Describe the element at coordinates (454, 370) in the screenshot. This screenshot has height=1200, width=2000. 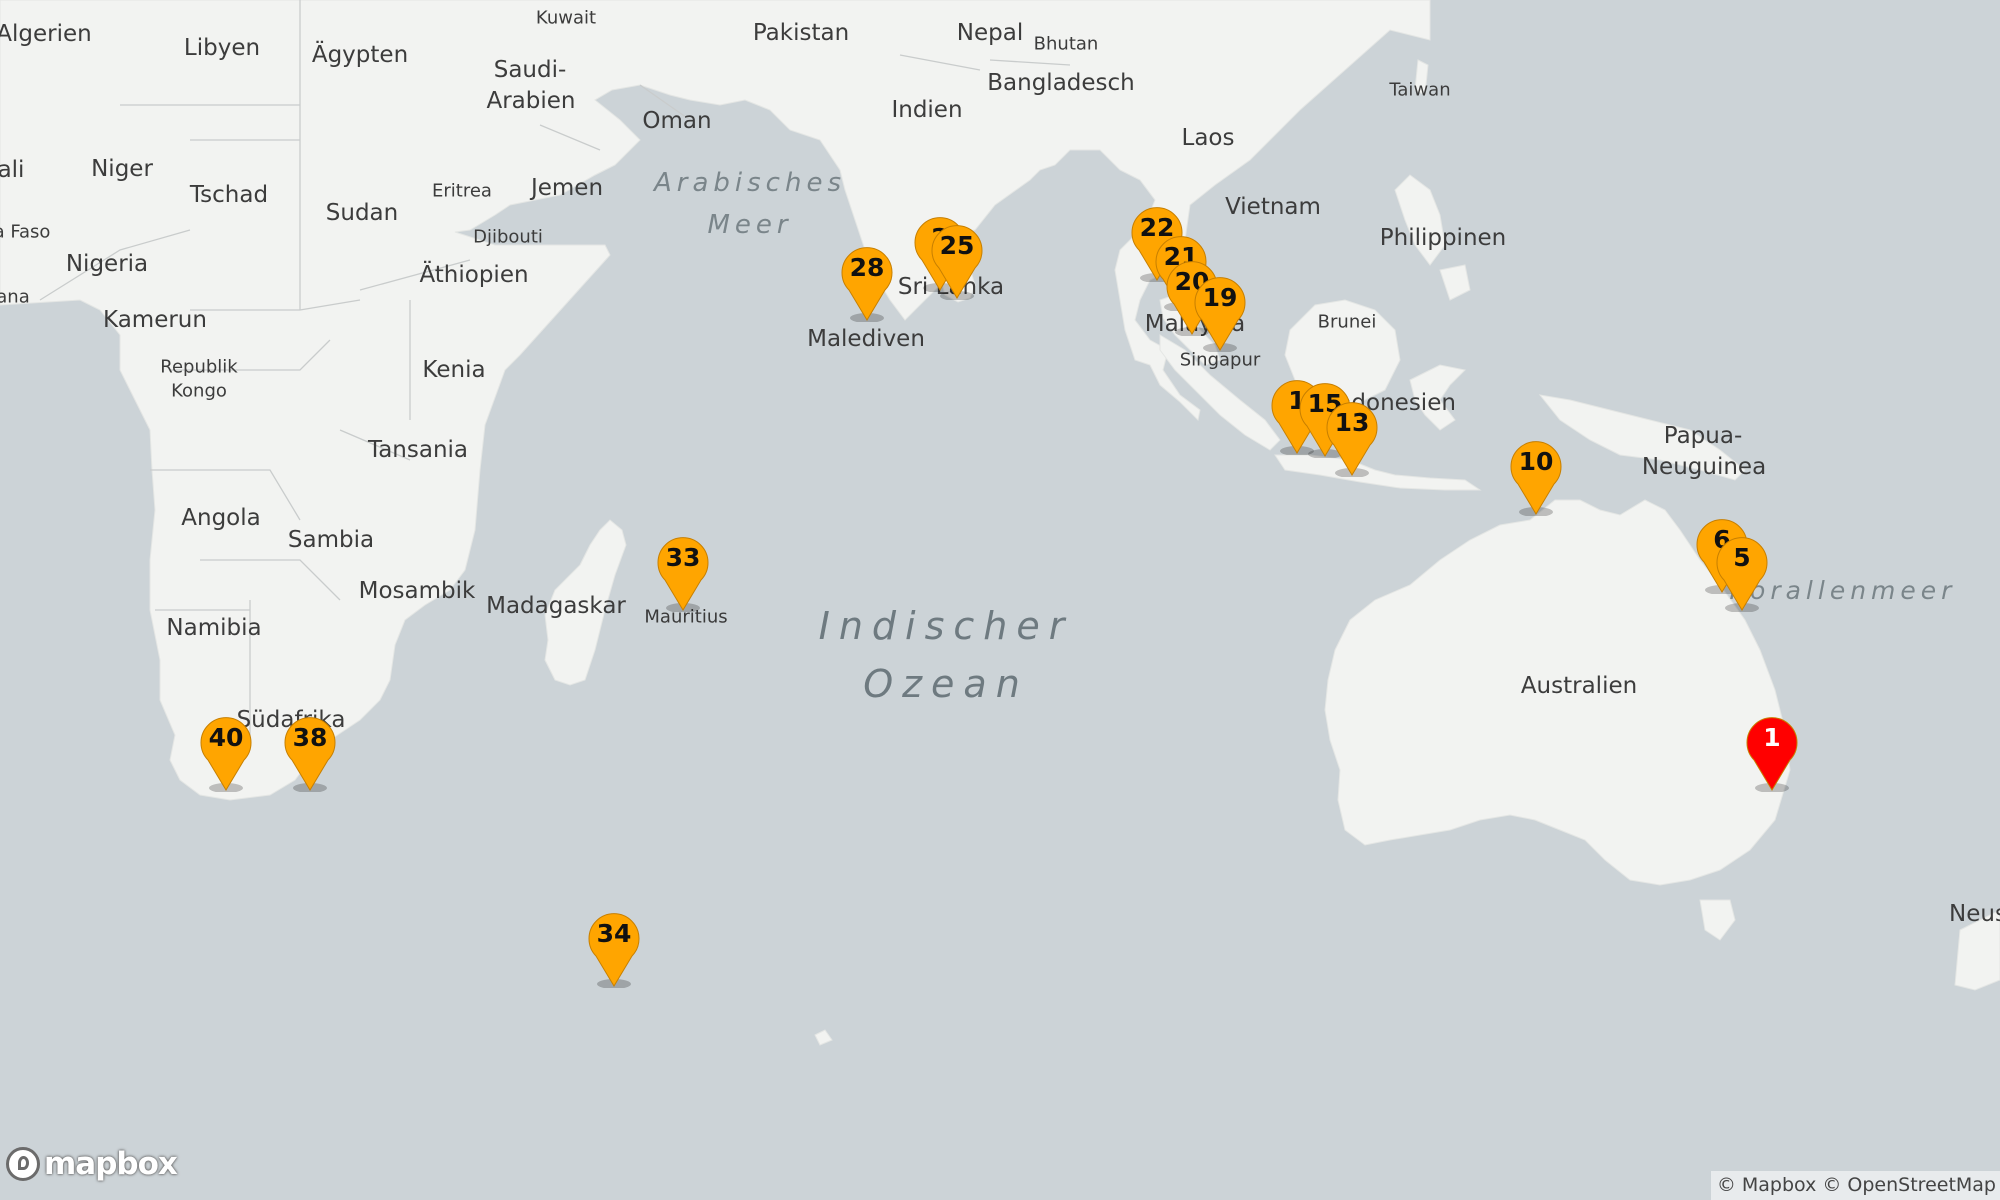
I see `label-kenia: Kenia` at that location.